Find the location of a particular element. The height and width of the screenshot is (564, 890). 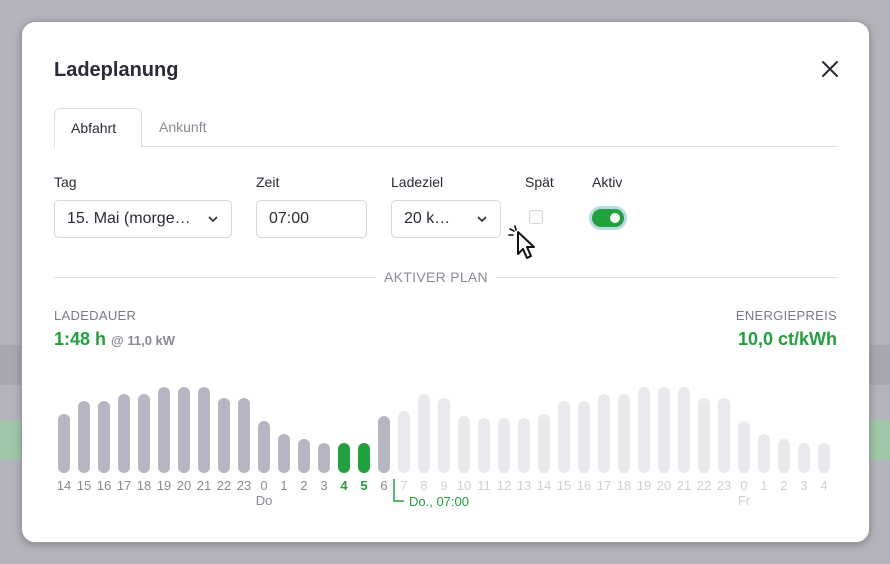

chart-tick-label: 21 is located at coordinates (684, 485).